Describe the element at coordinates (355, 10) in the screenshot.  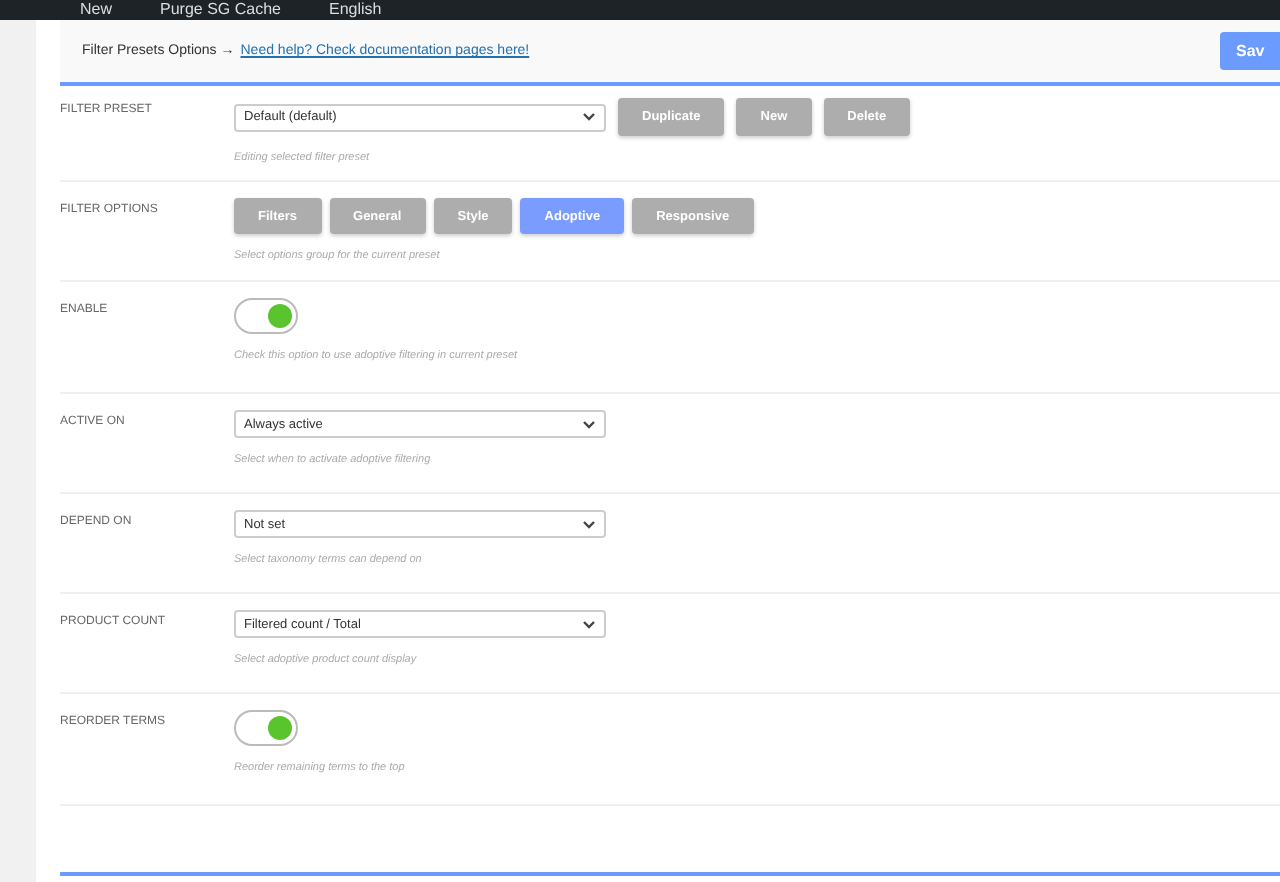
I see `admin-bar-item: English` at that location.